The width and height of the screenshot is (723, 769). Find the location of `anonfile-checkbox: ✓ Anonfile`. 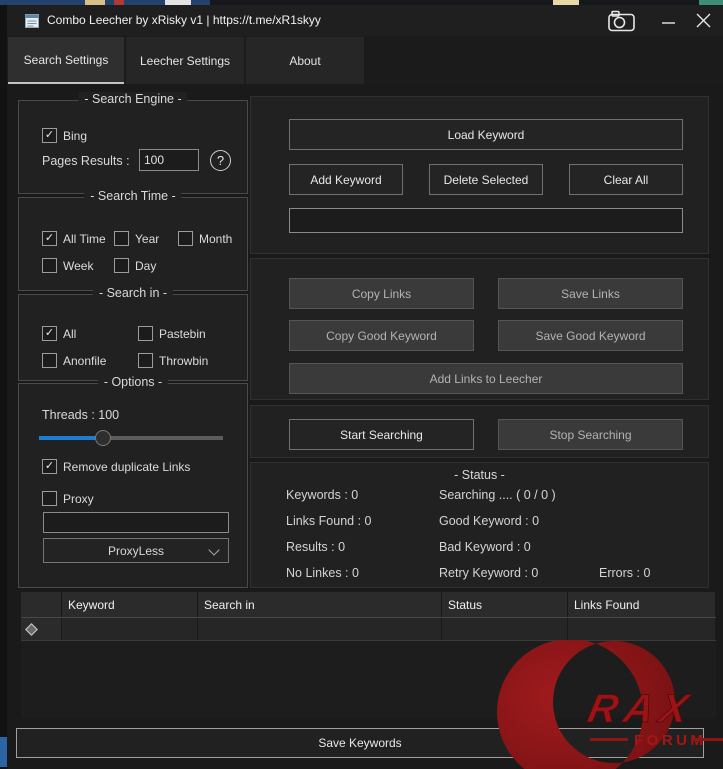

anonfile-checkbox: ✓ Anonfile is located at coordinates (74, 360).